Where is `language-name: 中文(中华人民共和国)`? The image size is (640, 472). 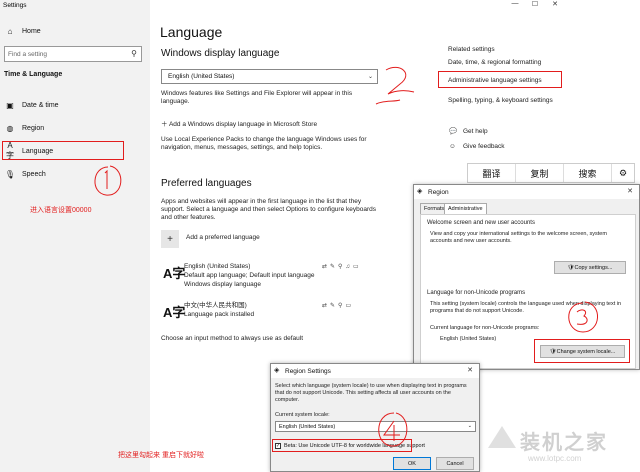
language-name: 中文(中华人民共和国) is located at coordinates (215, 306).